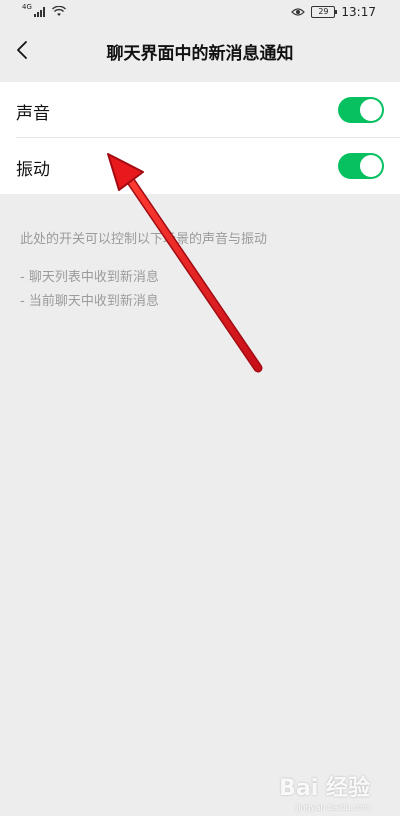 The image size is (400, 816). I want to click on nav-bar: 聊天界面中的新消息通知, so click(200, 50).